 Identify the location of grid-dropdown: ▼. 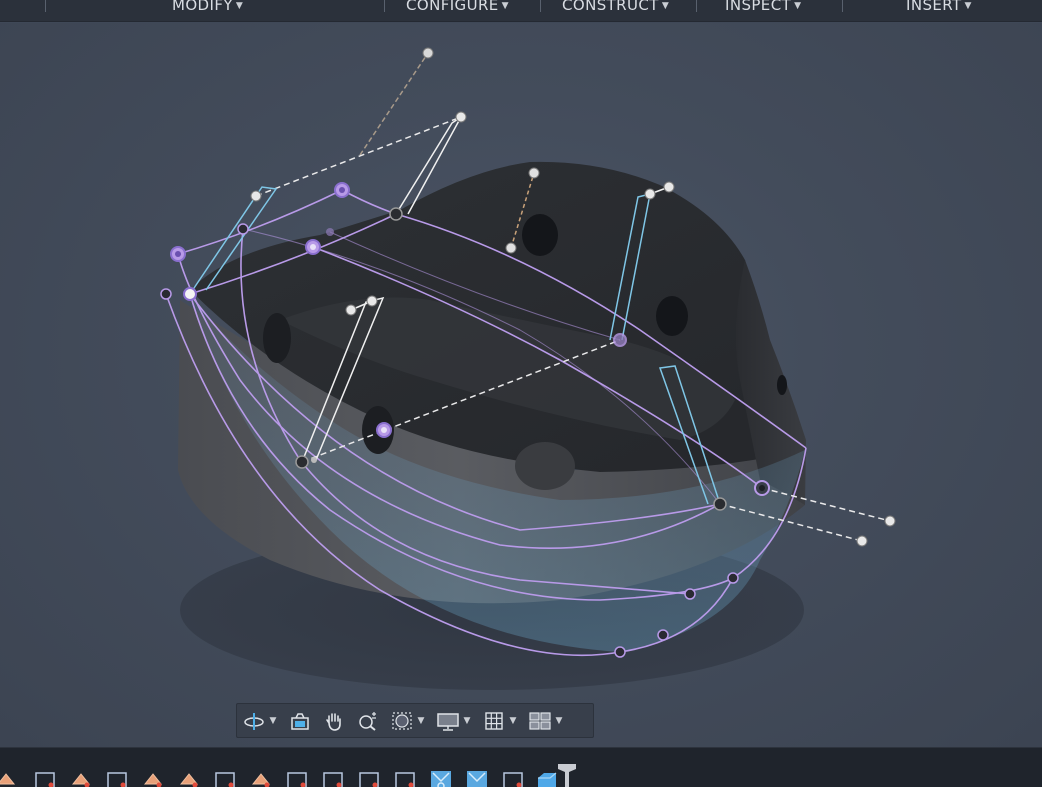
(513, 721).